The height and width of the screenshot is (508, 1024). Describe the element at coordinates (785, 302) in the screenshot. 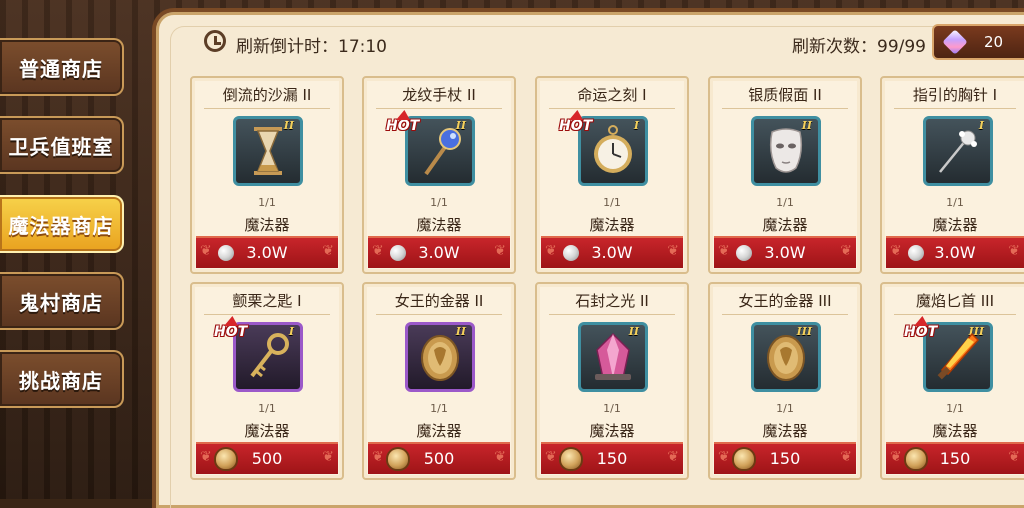

I see `item-name: 女王的金器 III` at that location.